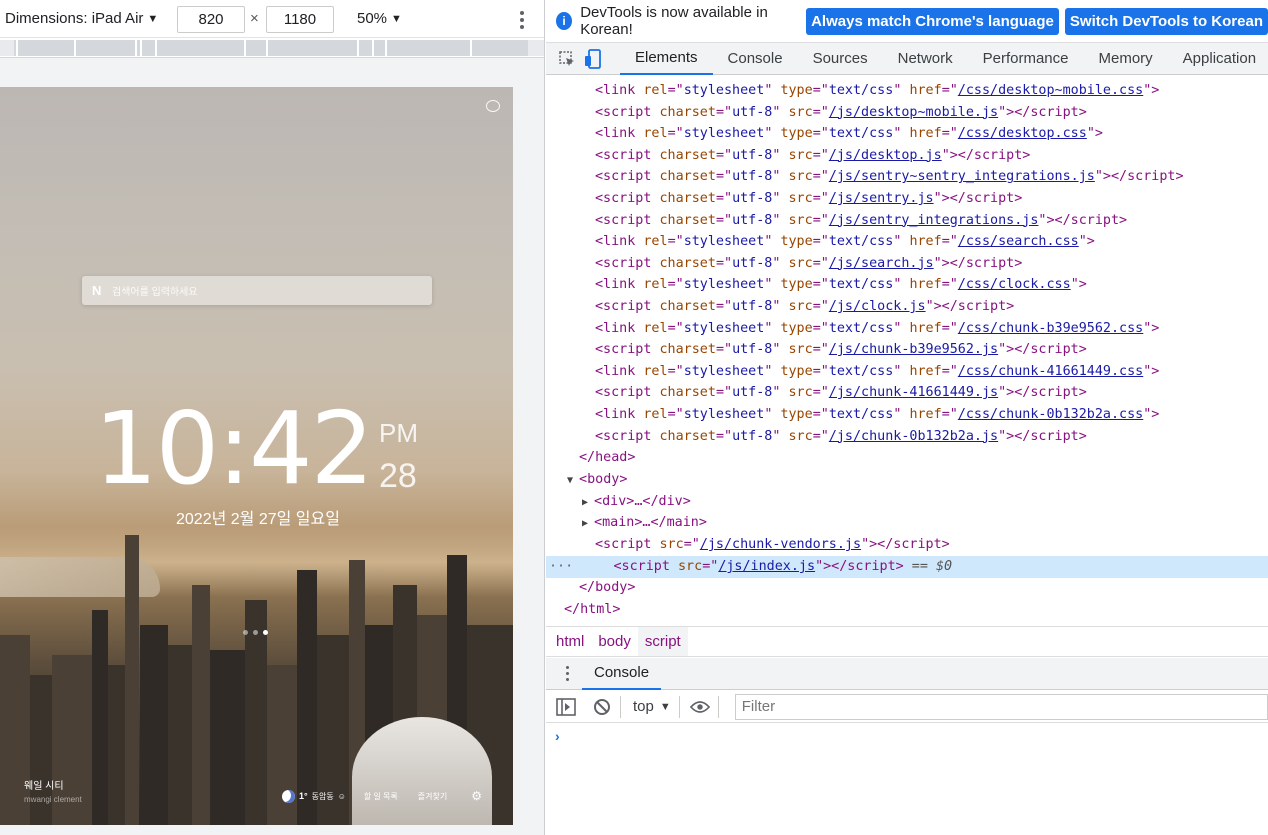  I want to click on todo-link: 할 일 목록, so click(381, 796).